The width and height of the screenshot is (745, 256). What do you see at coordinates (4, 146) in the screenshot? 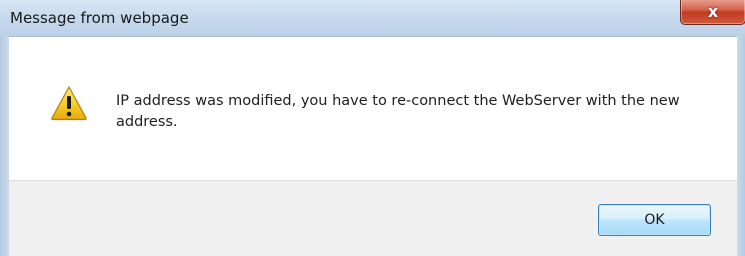
I see `window-frame-left` at bounding box center [4, 146].